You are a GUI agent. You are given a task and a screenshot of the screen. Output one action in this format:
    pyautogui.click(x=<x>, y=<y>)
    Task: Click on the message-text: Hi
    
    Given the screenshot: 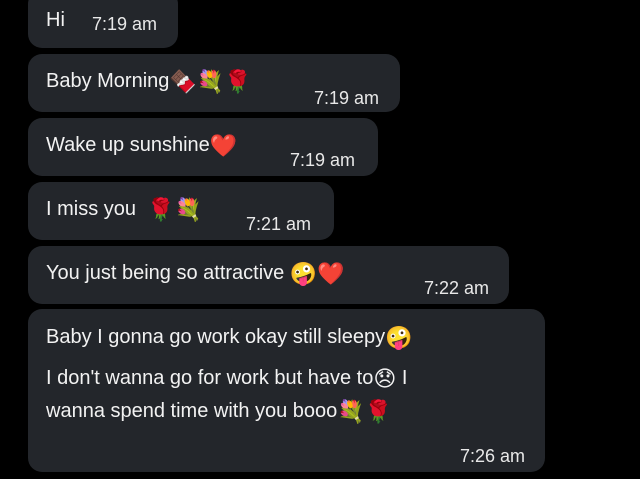 What is the action you would take?
    pyautogui.click(x=55, y=20)
    